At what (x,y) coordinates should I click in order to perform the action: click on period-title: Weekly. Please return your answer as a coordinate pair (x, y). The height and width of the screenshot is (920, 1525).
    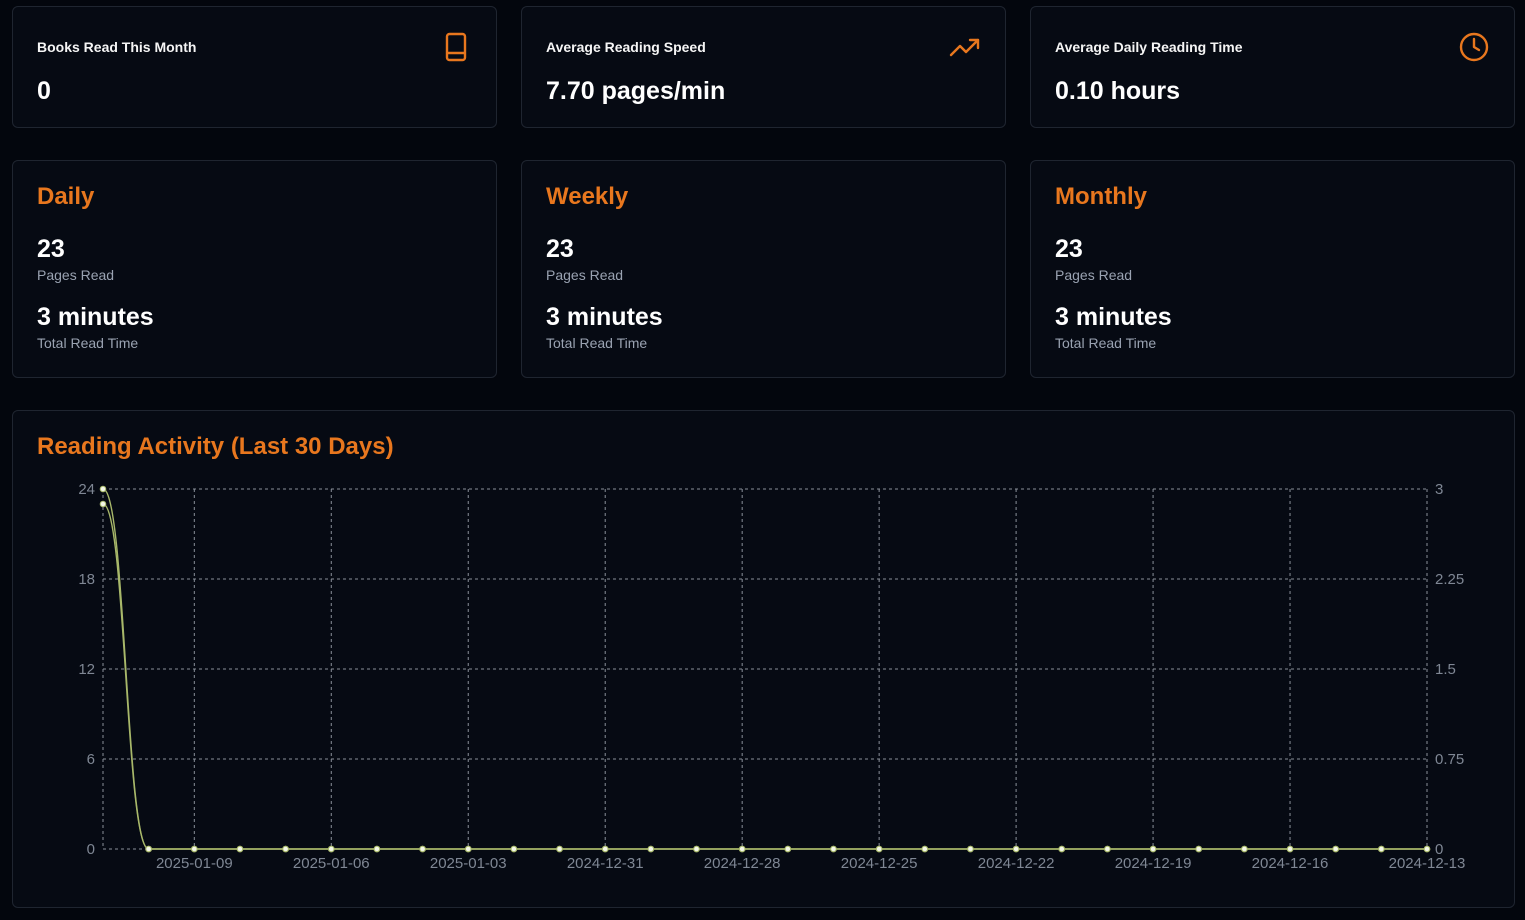
    Looking at the image, I should click on (587, 196).